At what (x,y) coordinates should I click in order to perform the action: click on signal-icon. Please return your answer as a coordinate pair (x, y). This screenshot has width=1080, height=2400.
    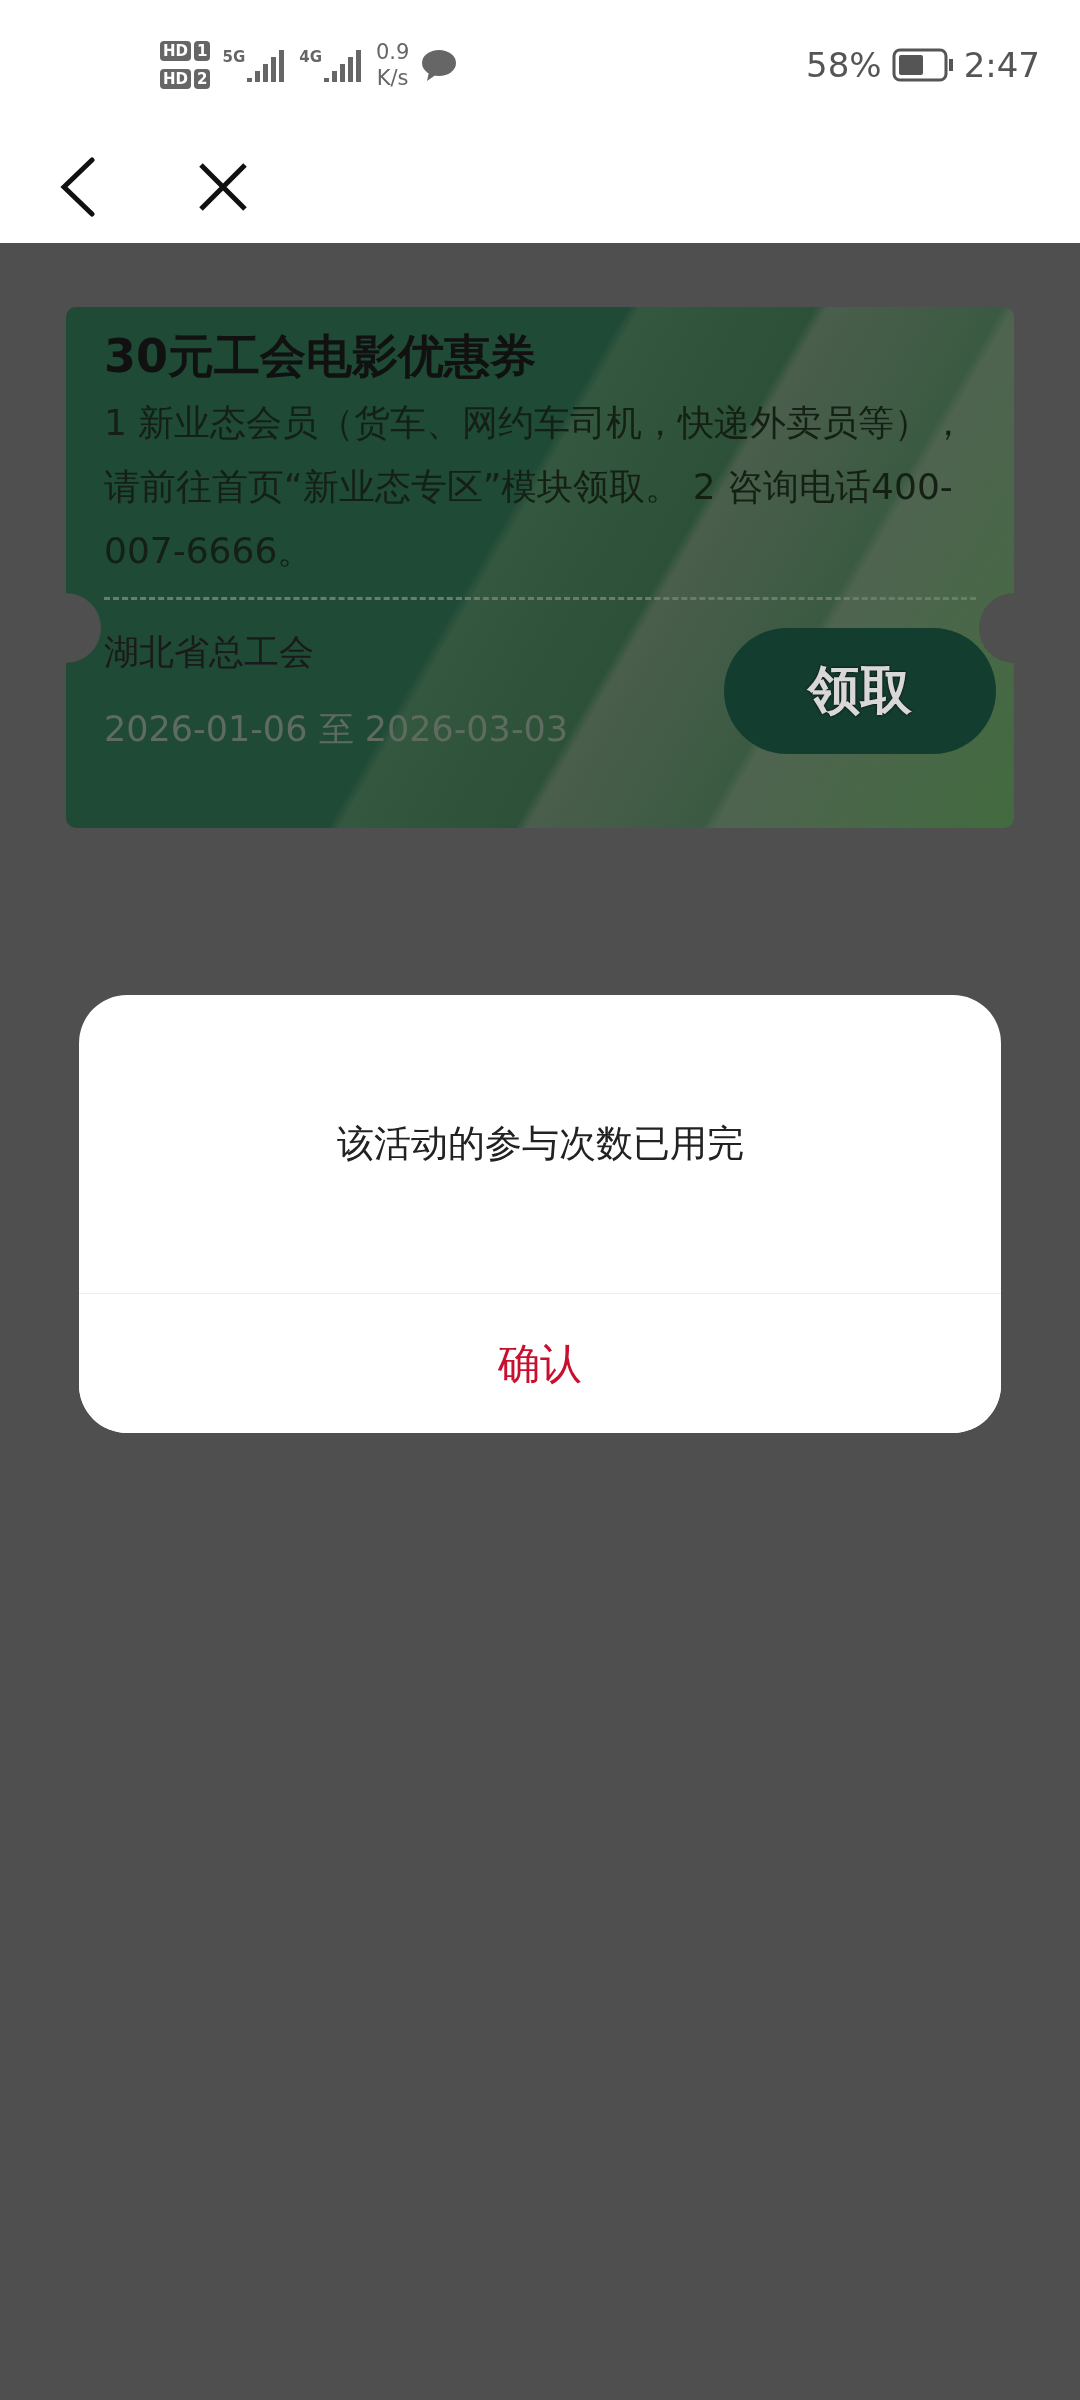
    Looking at the image, I should click on (343, 65).